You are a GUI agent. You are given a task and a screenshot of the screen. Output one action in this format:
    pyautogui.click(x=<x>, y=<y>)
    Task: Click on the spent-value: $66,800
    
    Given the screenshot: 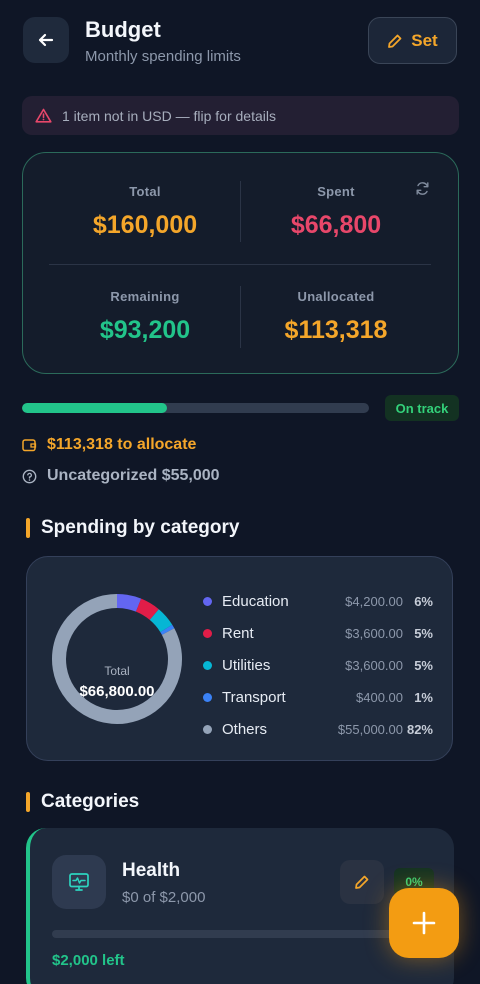 What is the action you would take?
    pyautogui.click(x=336, y=225)
    